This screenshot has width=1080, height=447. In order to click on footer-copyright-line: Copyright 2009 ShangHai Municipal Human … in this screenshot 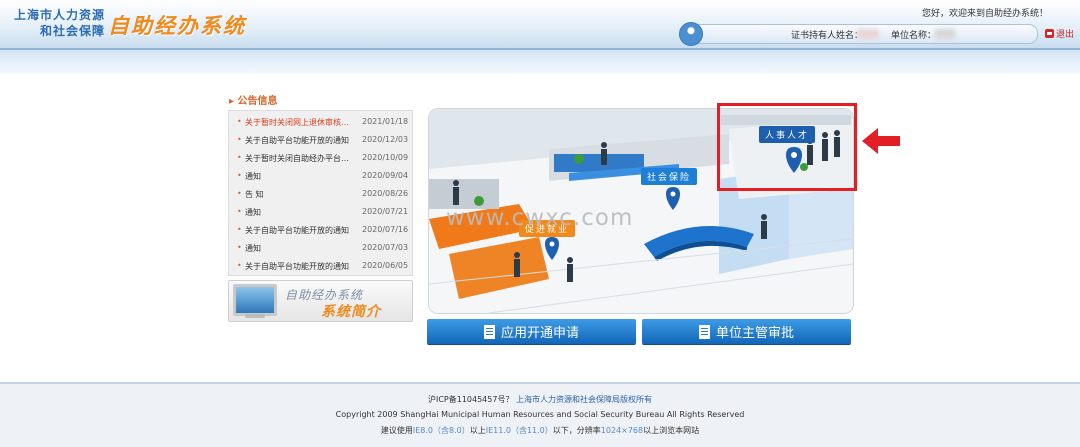, I will do `click(540, 414)`.